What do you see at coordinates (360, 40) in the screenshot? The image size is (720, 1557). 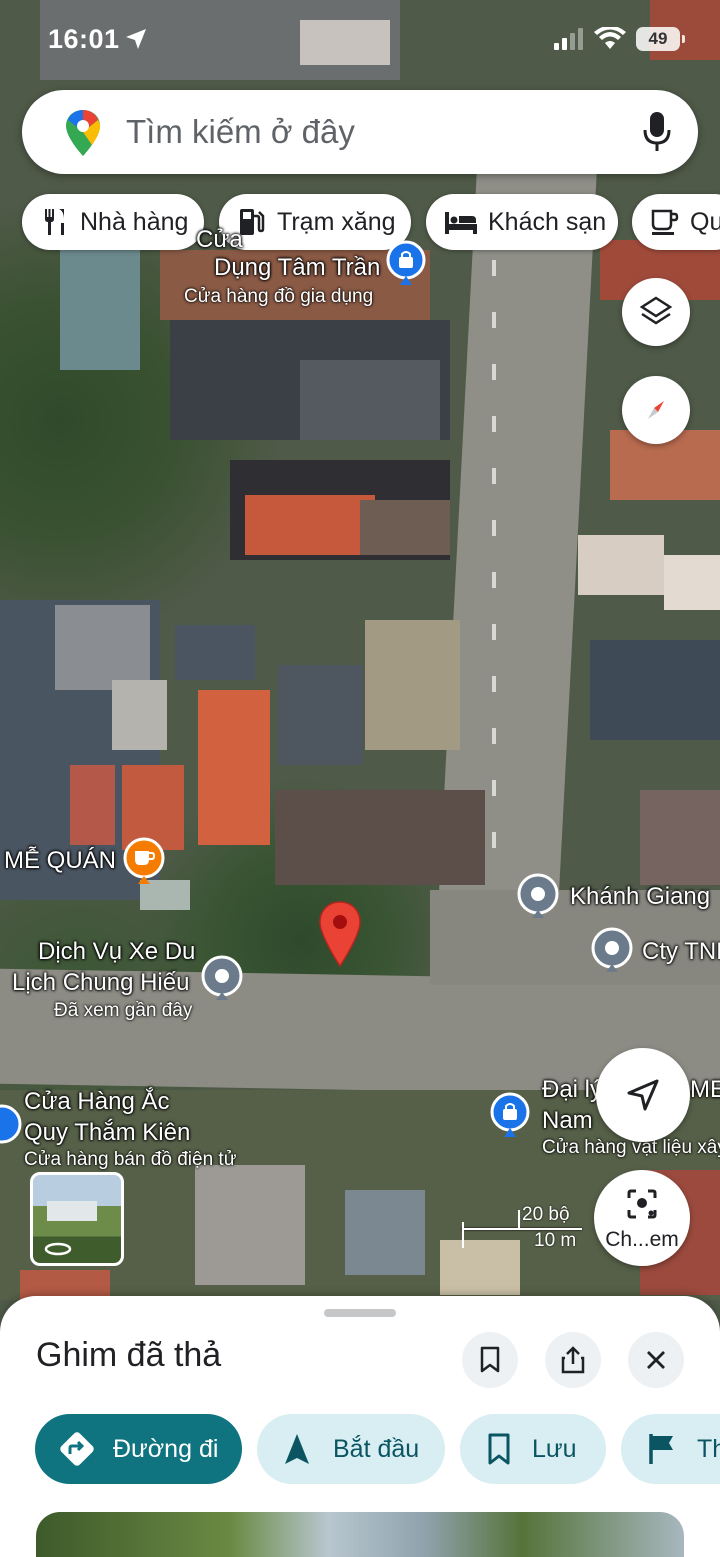 I see `status-bar: 16:01 49` at bounding box center [360, 40].